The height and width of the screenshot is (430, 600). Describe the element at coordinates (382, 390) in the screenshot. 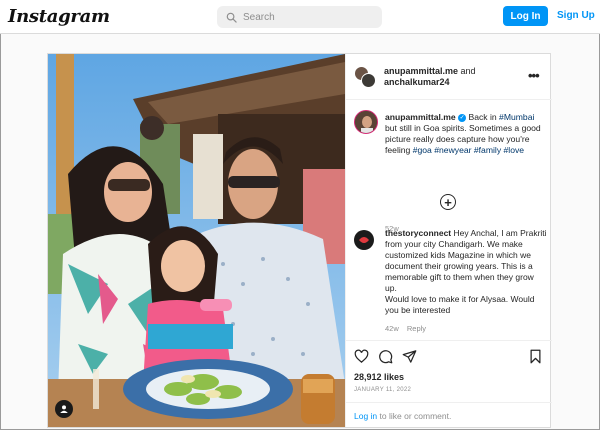

I see `post-date: JANUARY 11, 2022` at that location.